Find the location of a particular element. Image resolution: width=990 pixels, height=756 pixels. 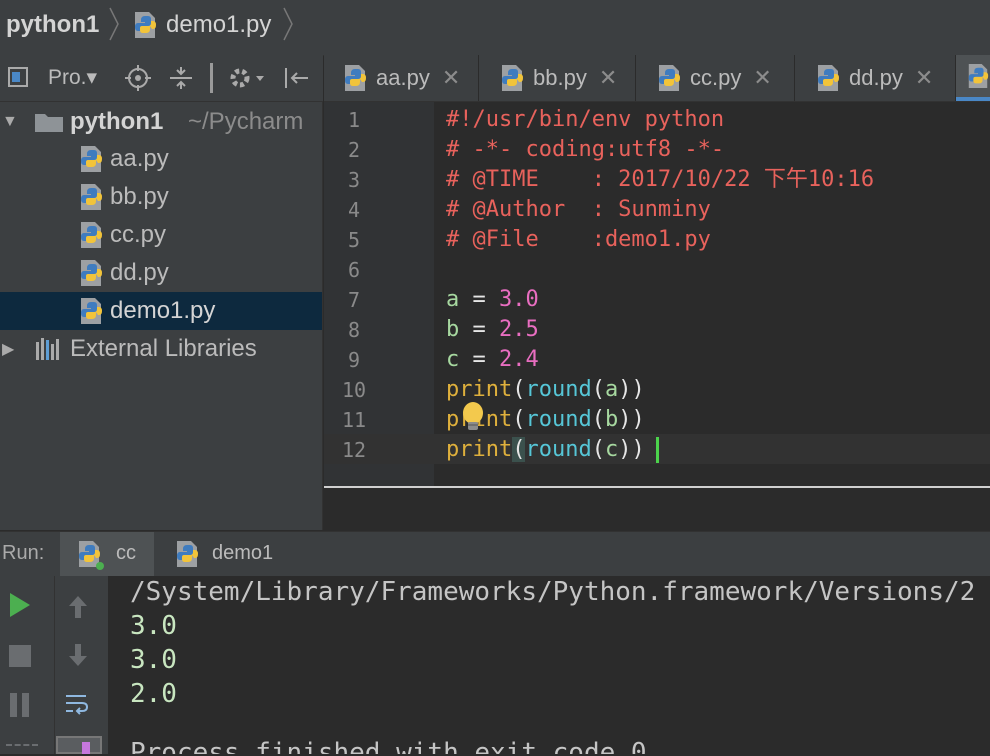

tree-root-python1: ▼ python1 ~/Pycharm is located at coordinates (161, 122).